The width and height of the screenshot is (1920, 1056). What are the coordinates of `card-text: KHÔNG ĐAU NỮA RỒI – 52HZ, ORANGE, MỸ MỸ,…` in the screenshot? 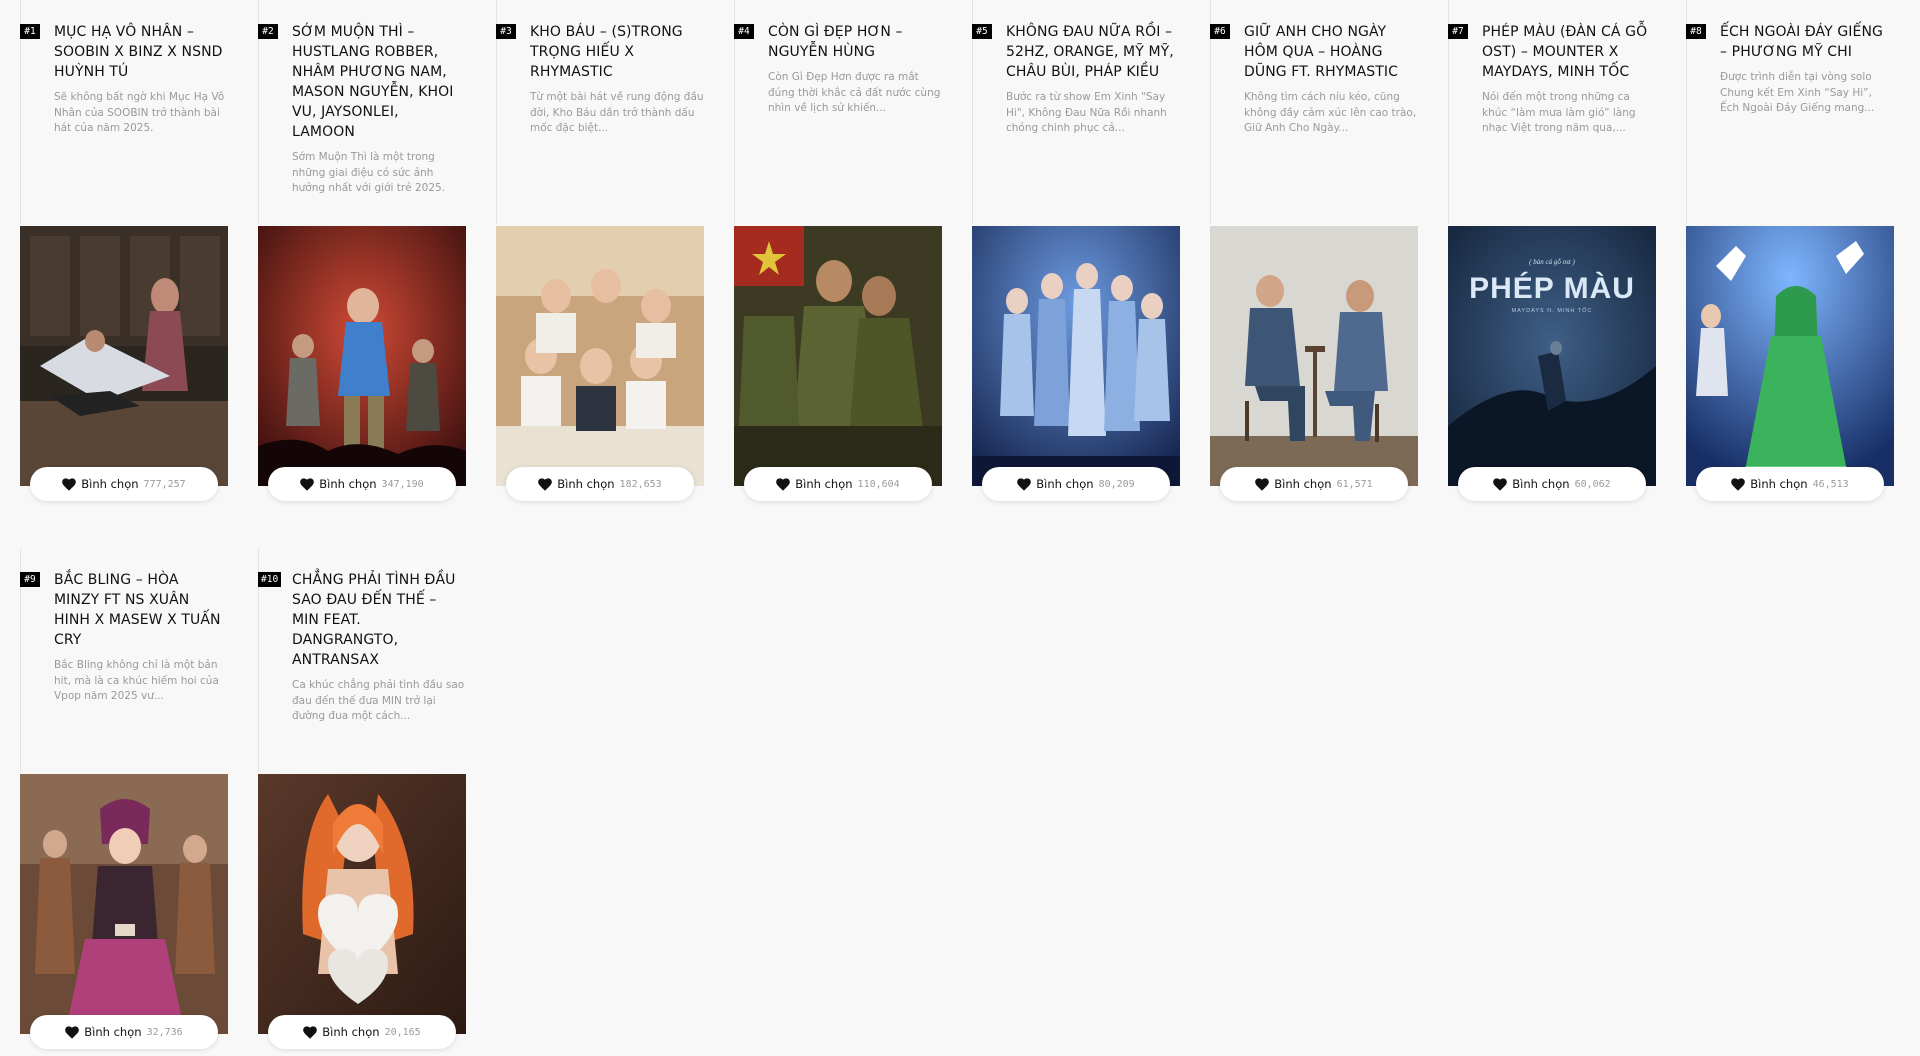 It's located at (1093, 79).